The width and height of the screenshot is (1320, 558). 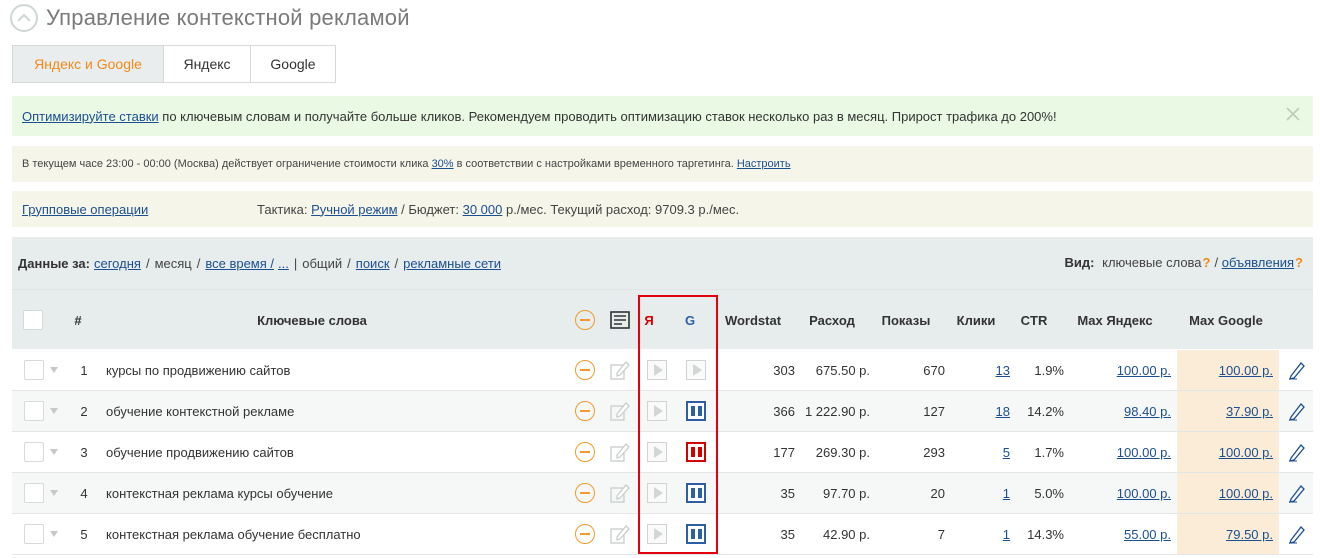 What do you see at coordinates (1049, 493) in the screenshot?
I see `ctr-value: 5.0%` at bounding box center [1049, 493].